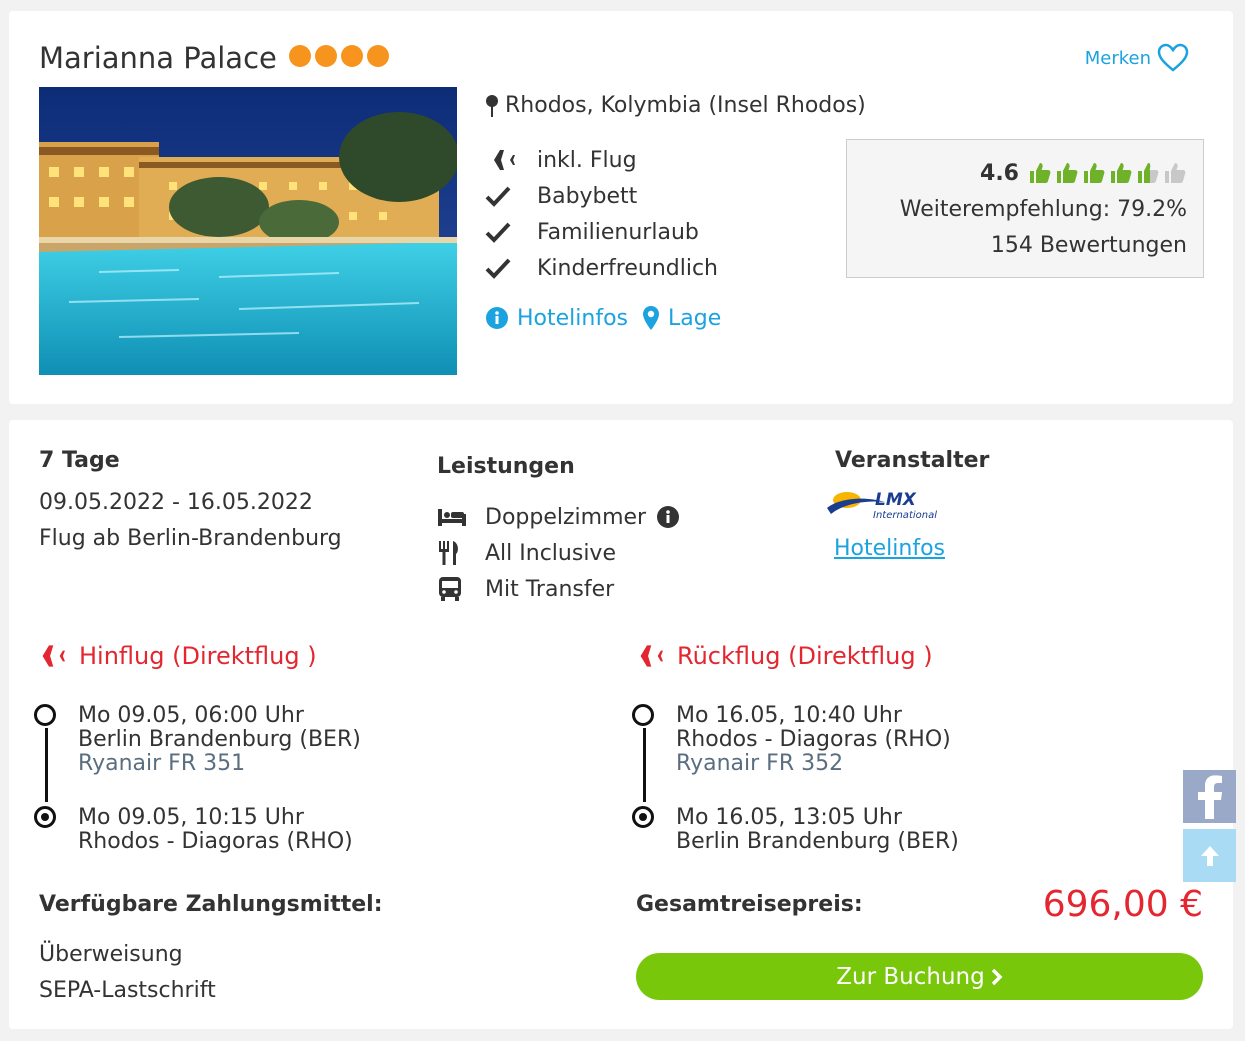  Describe the element at coordinates (248, 231) in the screenshot. I see `hotel-image` at that location.